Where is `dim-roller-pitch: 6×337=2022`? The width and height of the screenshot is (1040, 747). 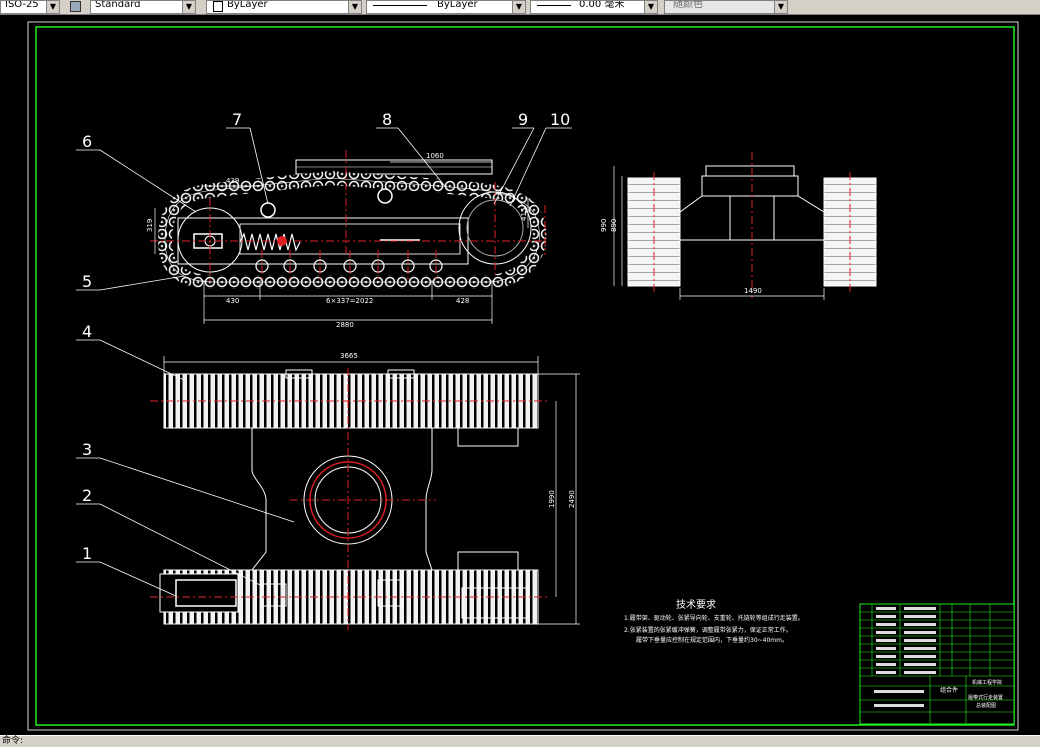
dim-roller-pitch: 6×337=2022 is located at coordinates (349, 301).